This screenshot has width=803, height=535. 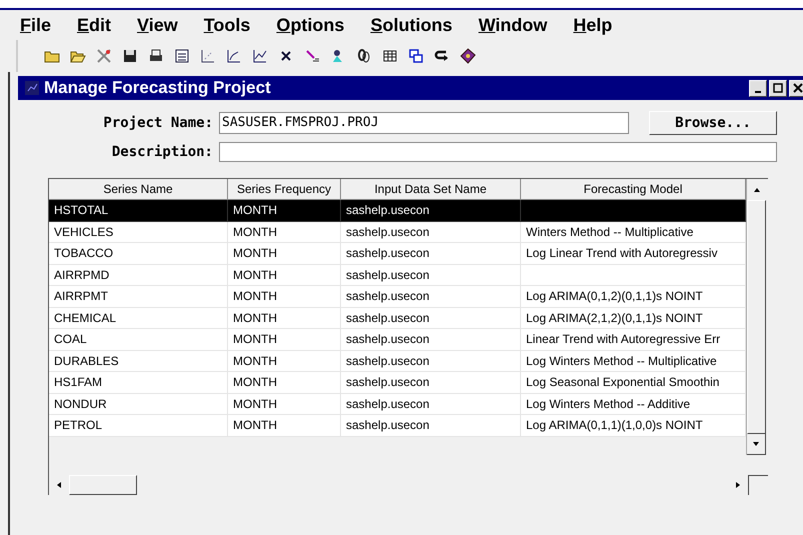 I want to click on table-cell-text: CHEMICAL, so click(x=85, y=318).